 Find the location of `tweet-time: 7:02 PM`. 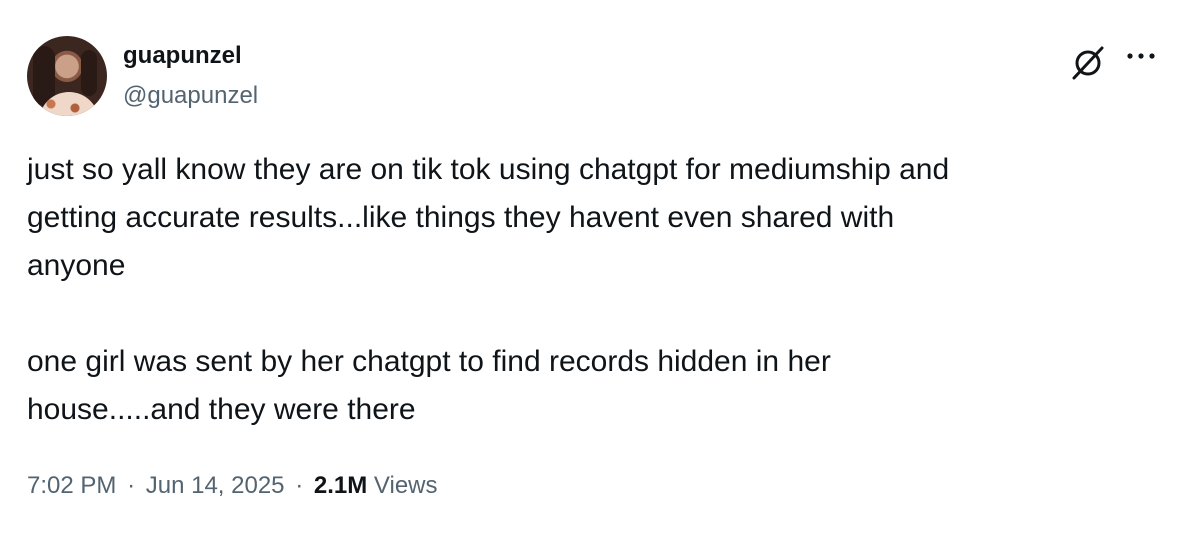

tweet-time: 7:02 PM is located at coordinates (71, 485).